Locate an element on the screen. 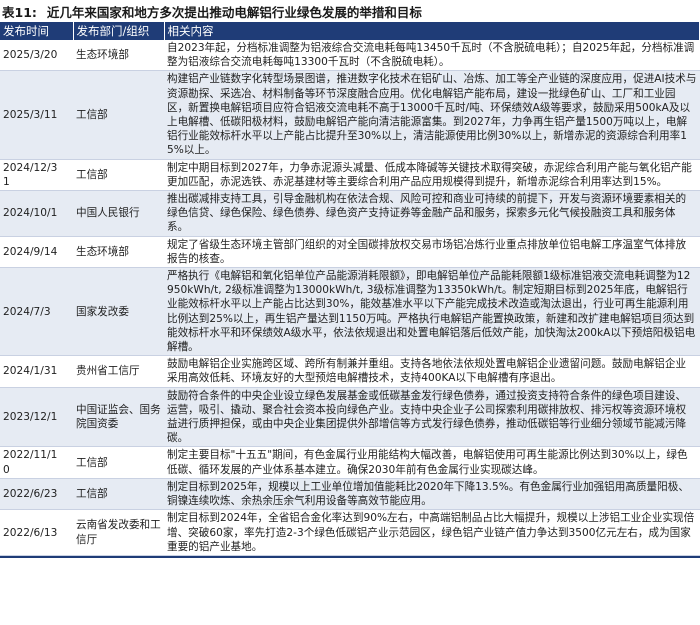 Image resolution: width=700 pixels, height=625 pixels. caption-text: 近几年来国家和地方多次提出推动电解铝行业绿色发展的举措和目标 is located at coordinates (234, 12).